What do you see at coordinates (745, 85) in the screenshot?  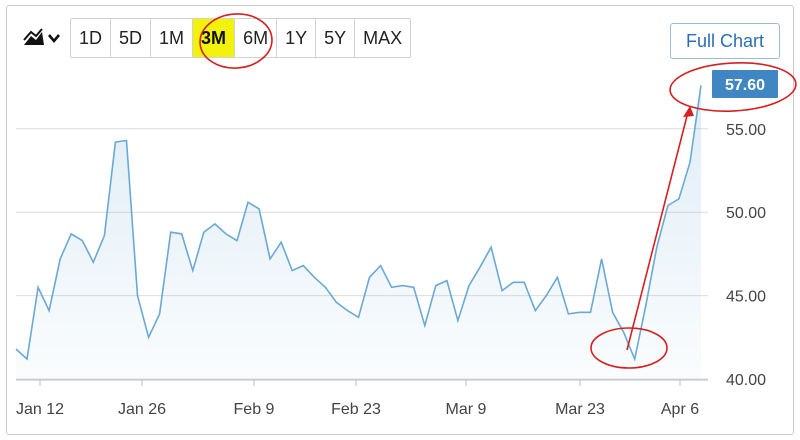 I see `last-value-label: 57.60` at bounding box center [745, 85].